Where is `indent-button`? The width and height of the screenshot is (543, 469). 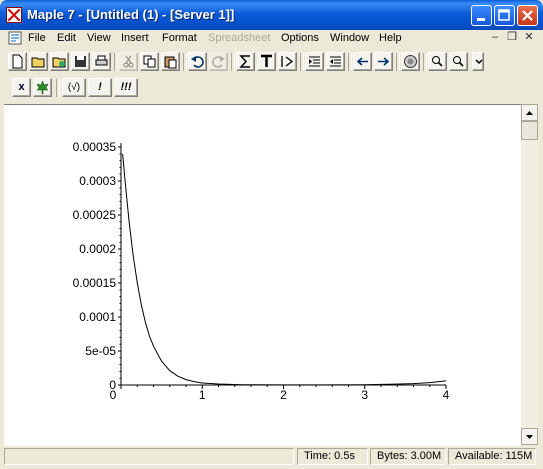 indent-button is located at coordinates (314, 61).